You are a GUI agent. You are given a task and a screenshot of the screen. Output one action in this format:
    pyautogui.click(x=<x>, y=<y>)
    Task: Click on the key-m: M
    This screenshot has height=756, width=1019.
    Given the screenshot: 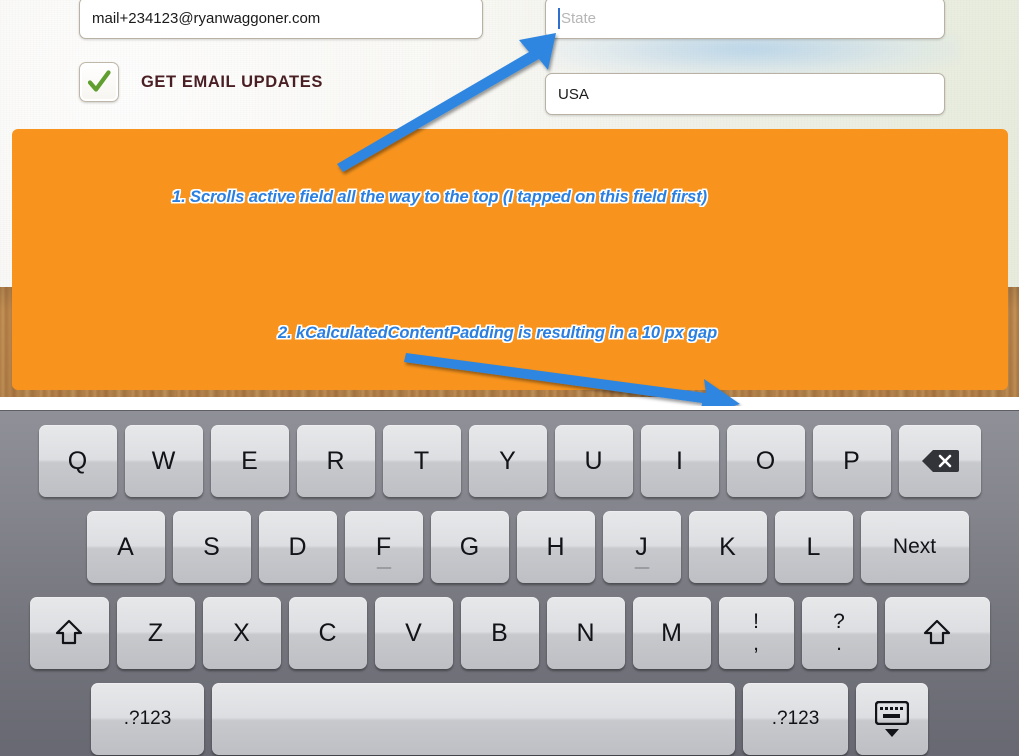 What is the action you would take?
    pyautogui.click(x=671, y=633)
    